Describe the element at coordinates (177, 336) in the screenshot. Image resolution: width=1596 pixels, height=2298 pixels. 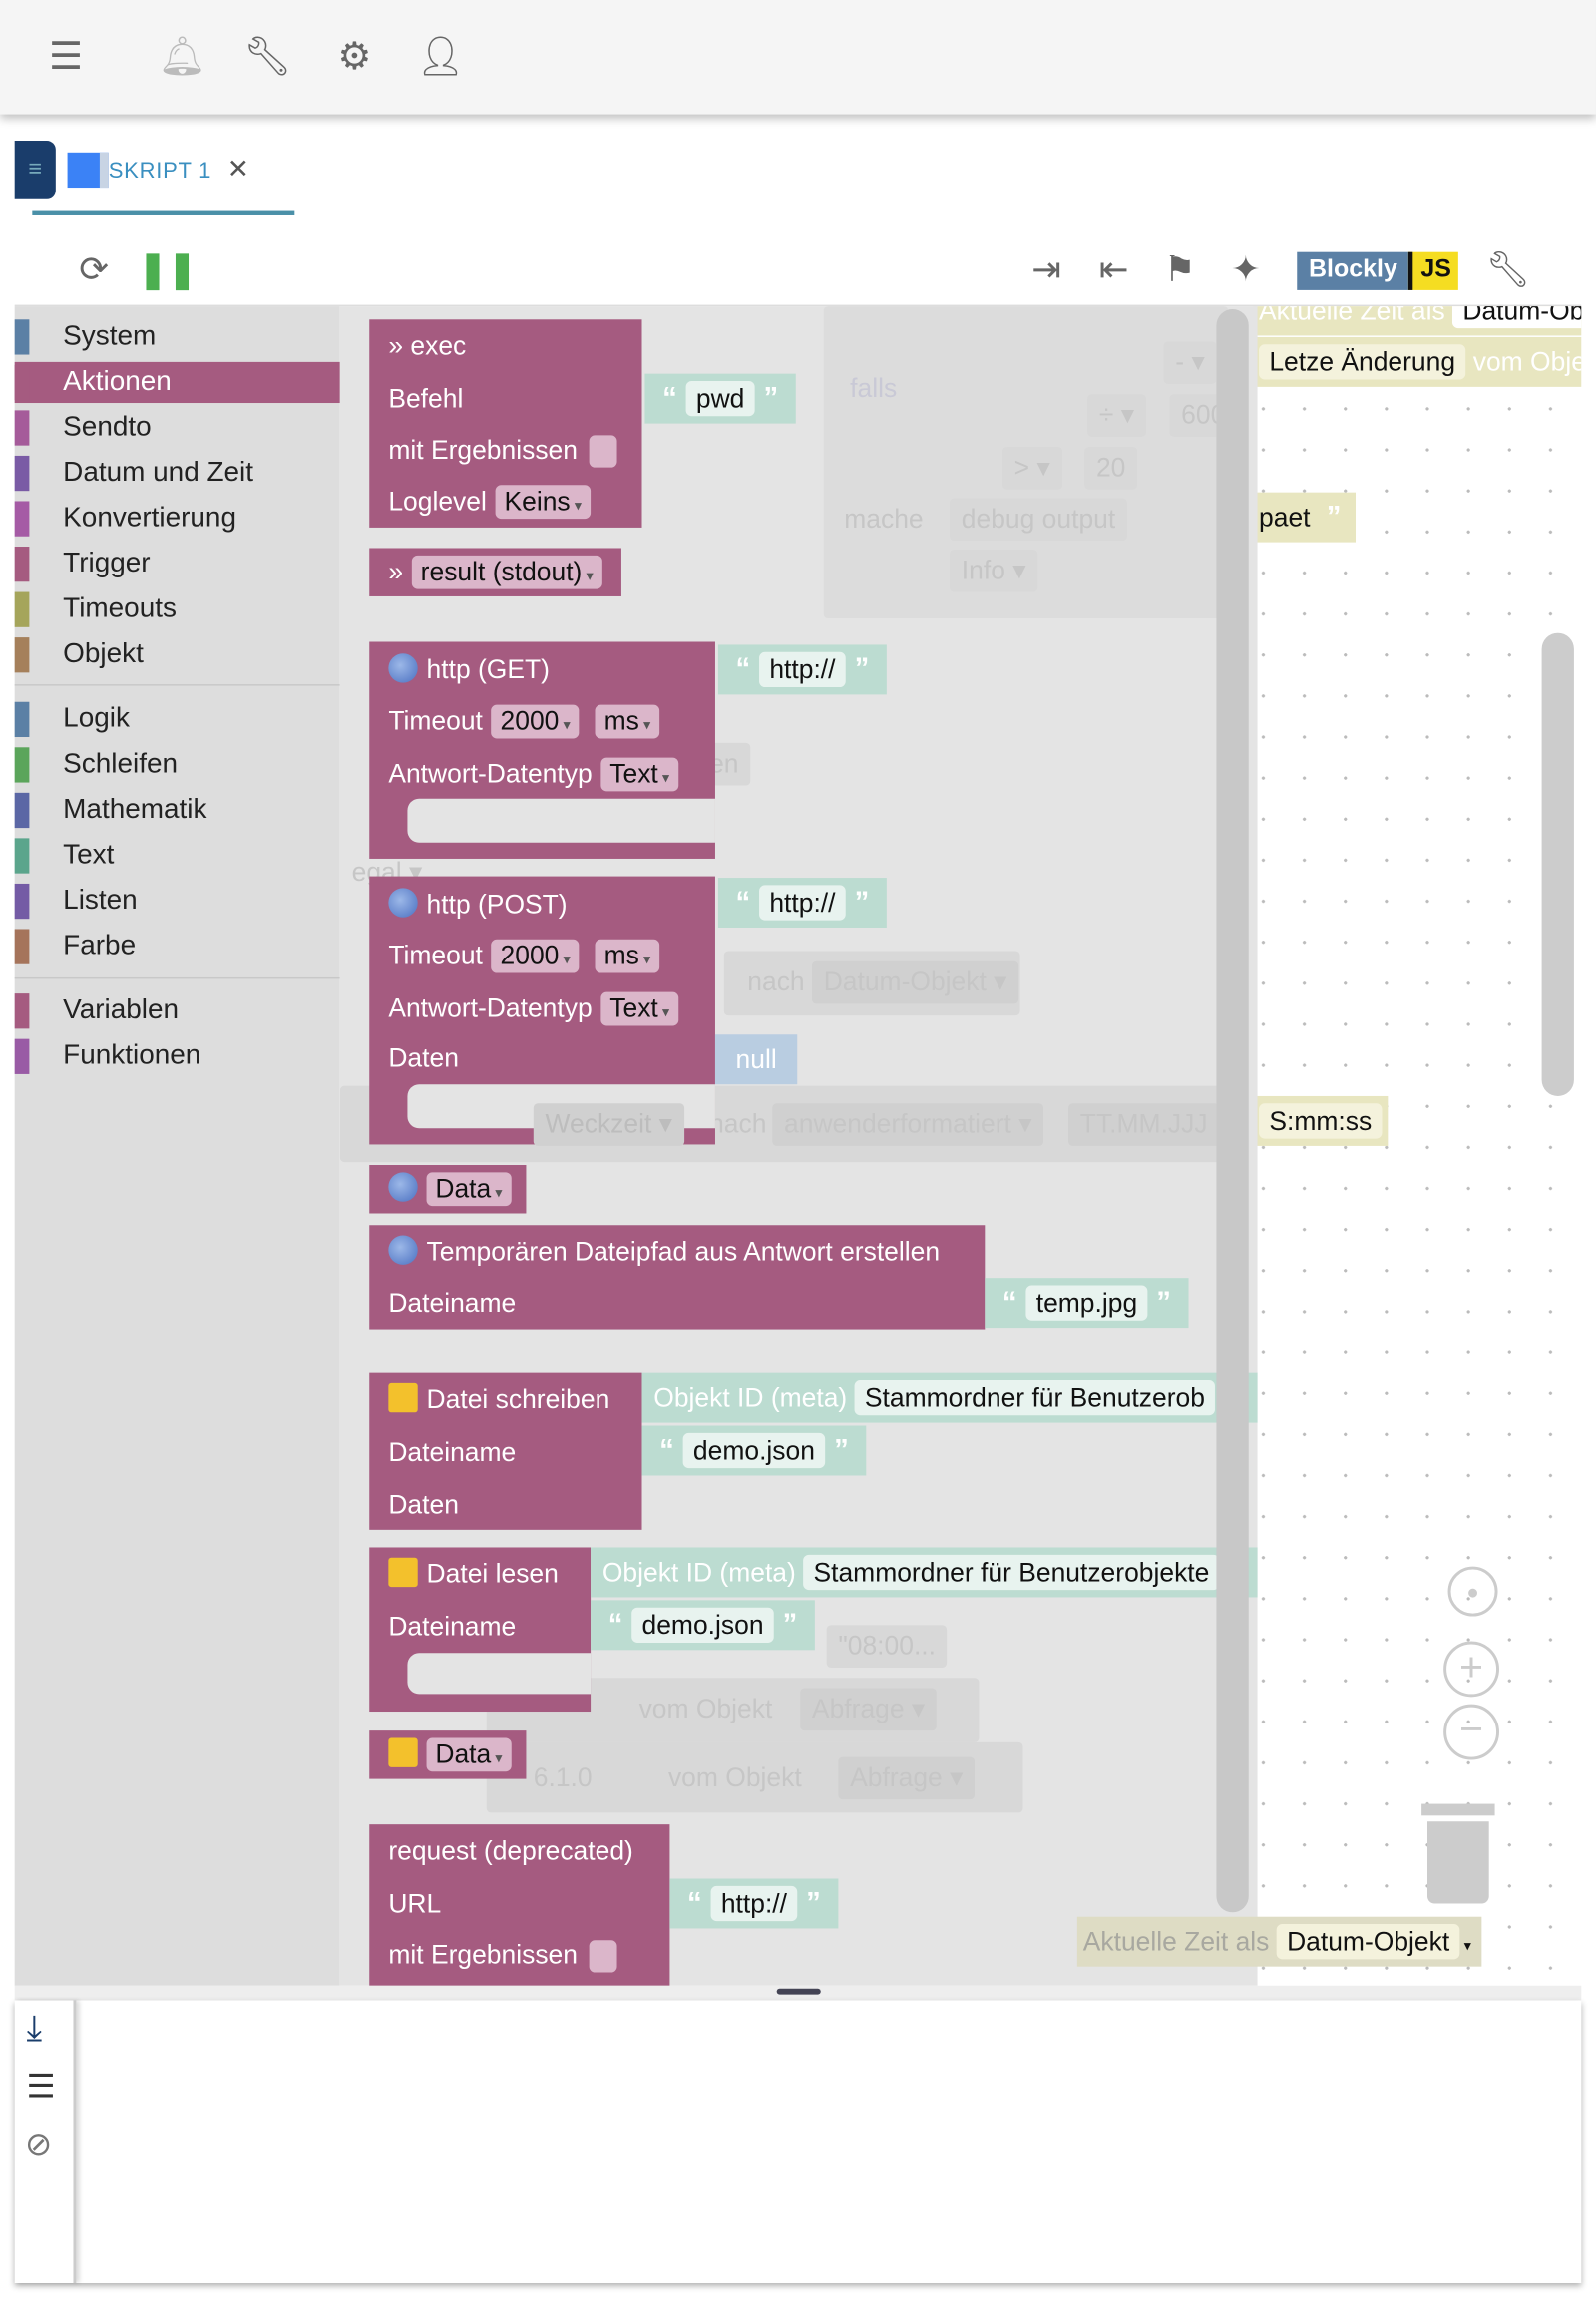
I see `category-system: System` at that location.